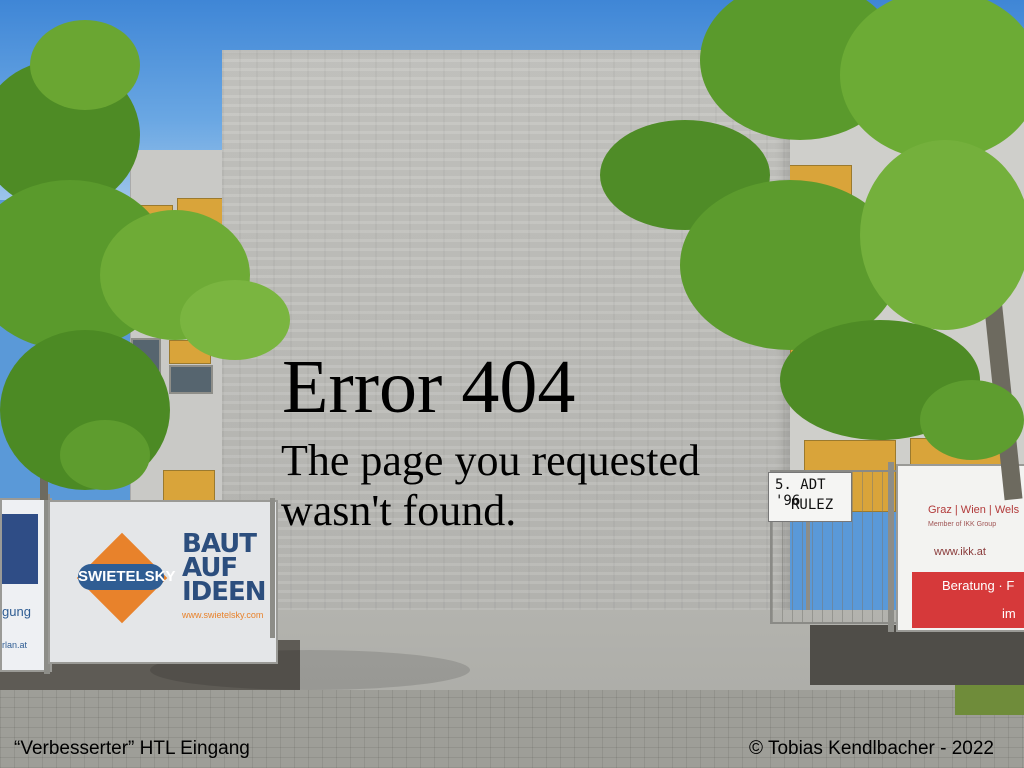  I want to click on slogan-line-3: IDEEN, so click(224, 592).